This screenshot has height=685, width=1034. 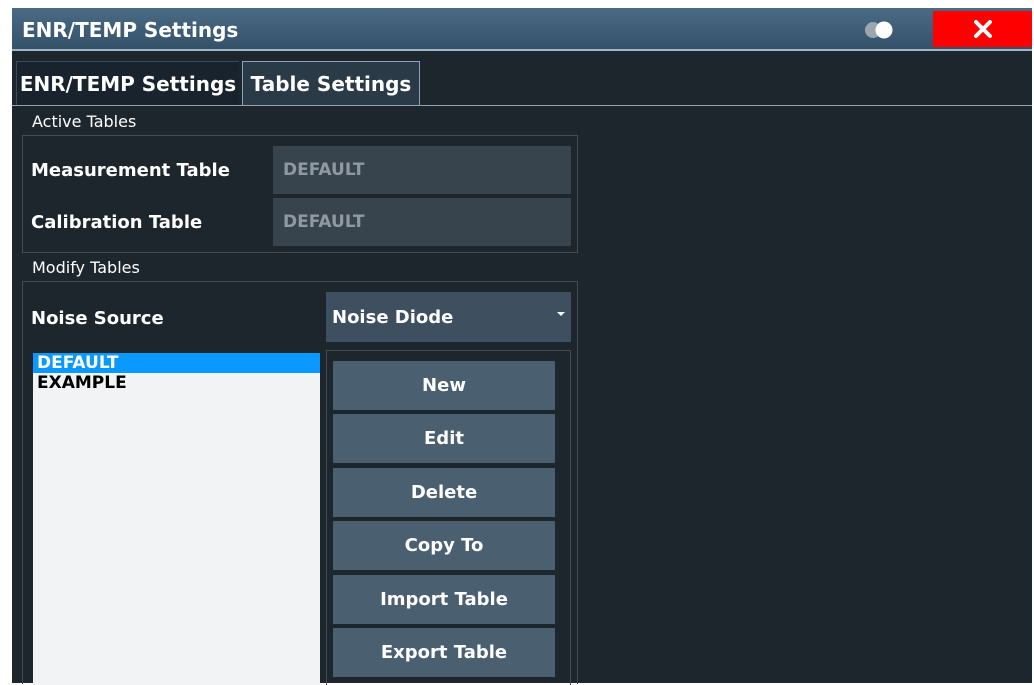 I want to click on active-tables-heading: Active Tables, so click(x=84, y=121).